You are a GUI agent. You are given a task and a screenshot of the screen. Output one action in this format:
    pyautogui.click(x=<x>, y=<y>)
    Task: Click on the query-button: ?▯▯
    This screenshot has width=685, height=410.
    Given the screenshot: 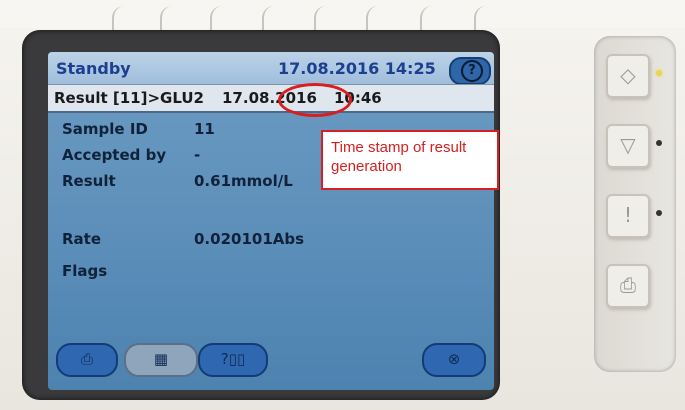 What is the action you would take?
    pyautogui.click(x=233, y=360)
    